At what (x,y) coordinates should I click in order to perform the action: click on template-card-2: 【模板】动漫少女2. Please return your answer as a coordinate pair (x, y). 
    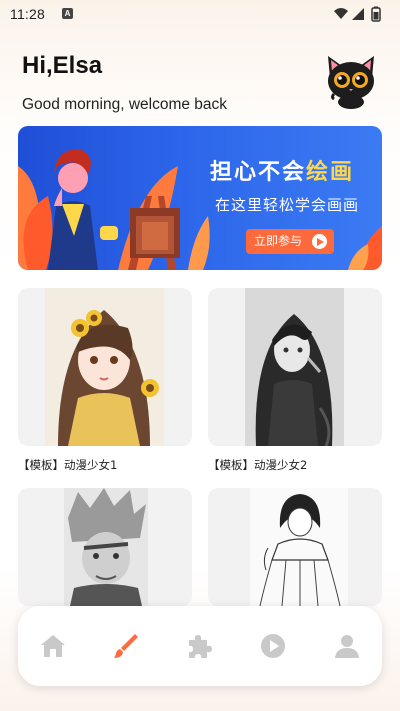
    Looking at the image, I should click on (295, 380).